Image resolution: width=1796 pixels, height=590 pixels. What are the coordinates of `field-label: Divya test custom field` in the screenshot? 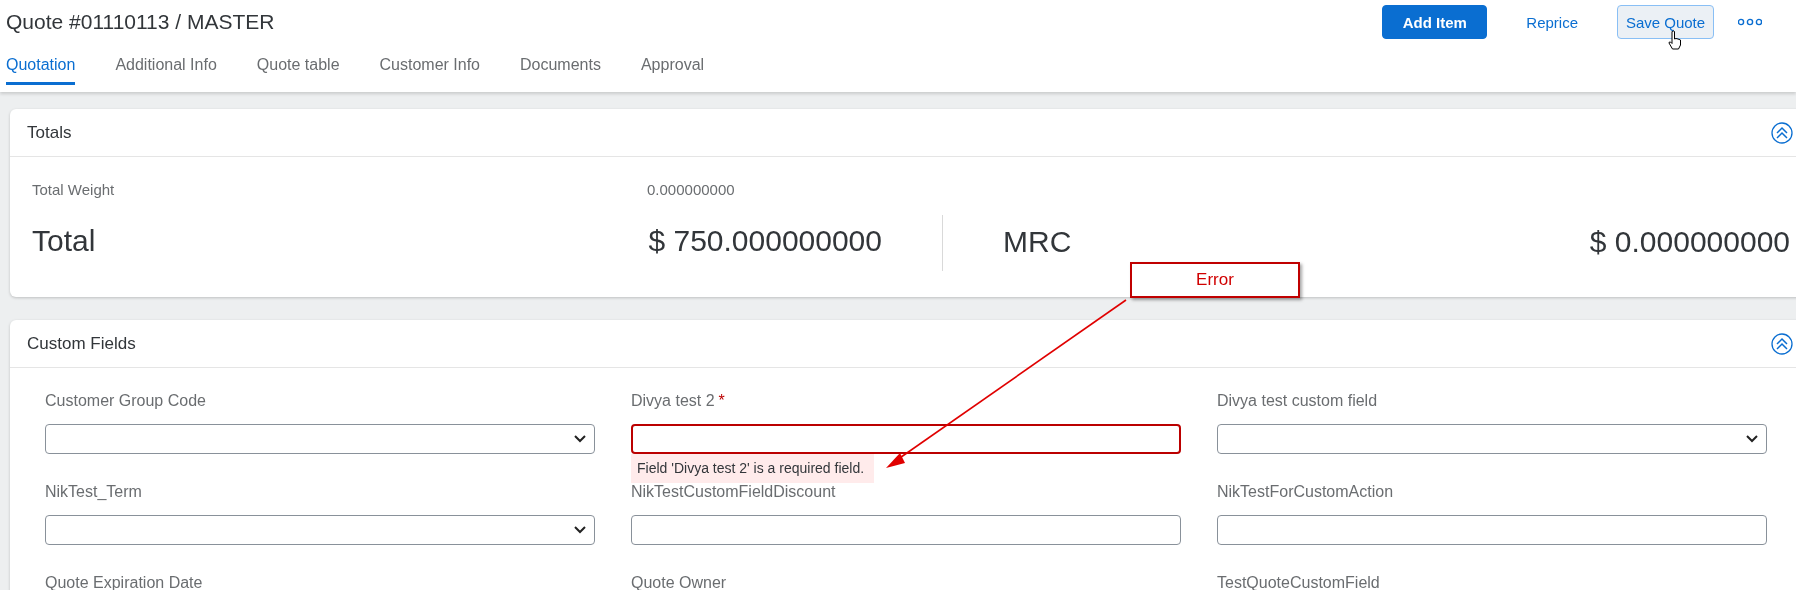 It's located at (1297, 401).